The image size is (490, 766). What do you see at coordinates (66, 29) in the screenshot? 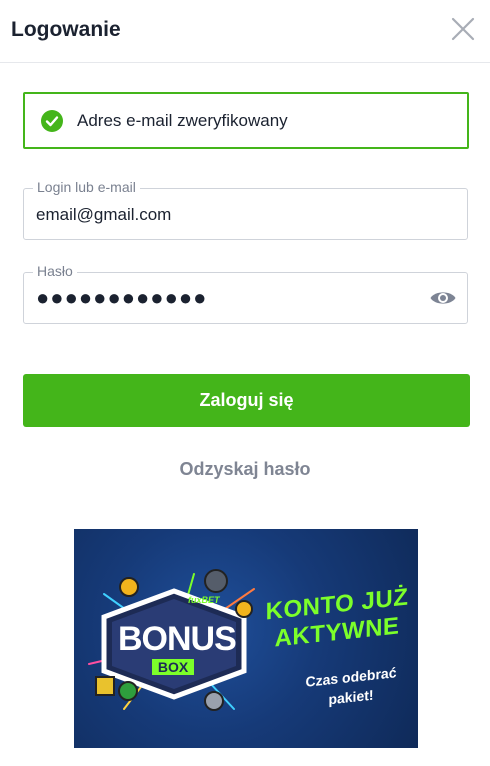
I see `modal-title: Logowanie` at bounding box center [66, 29].